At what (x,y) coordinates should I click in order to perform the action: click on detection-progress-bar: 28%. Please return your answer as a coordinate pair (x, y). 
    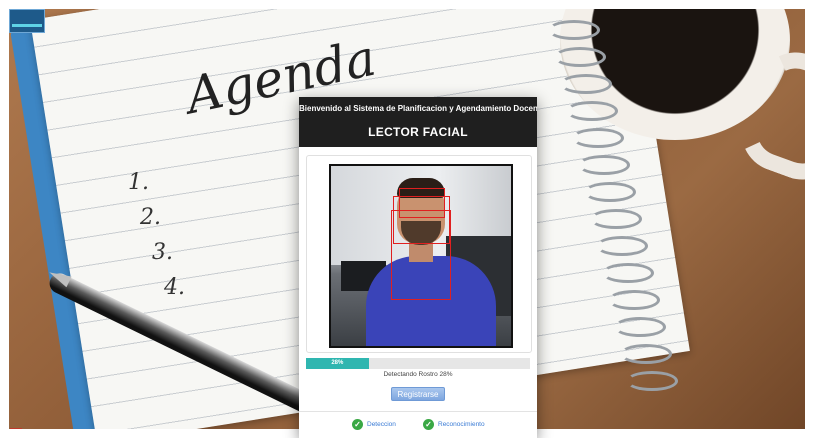
    Looking at the image, I should click on (418, 363).